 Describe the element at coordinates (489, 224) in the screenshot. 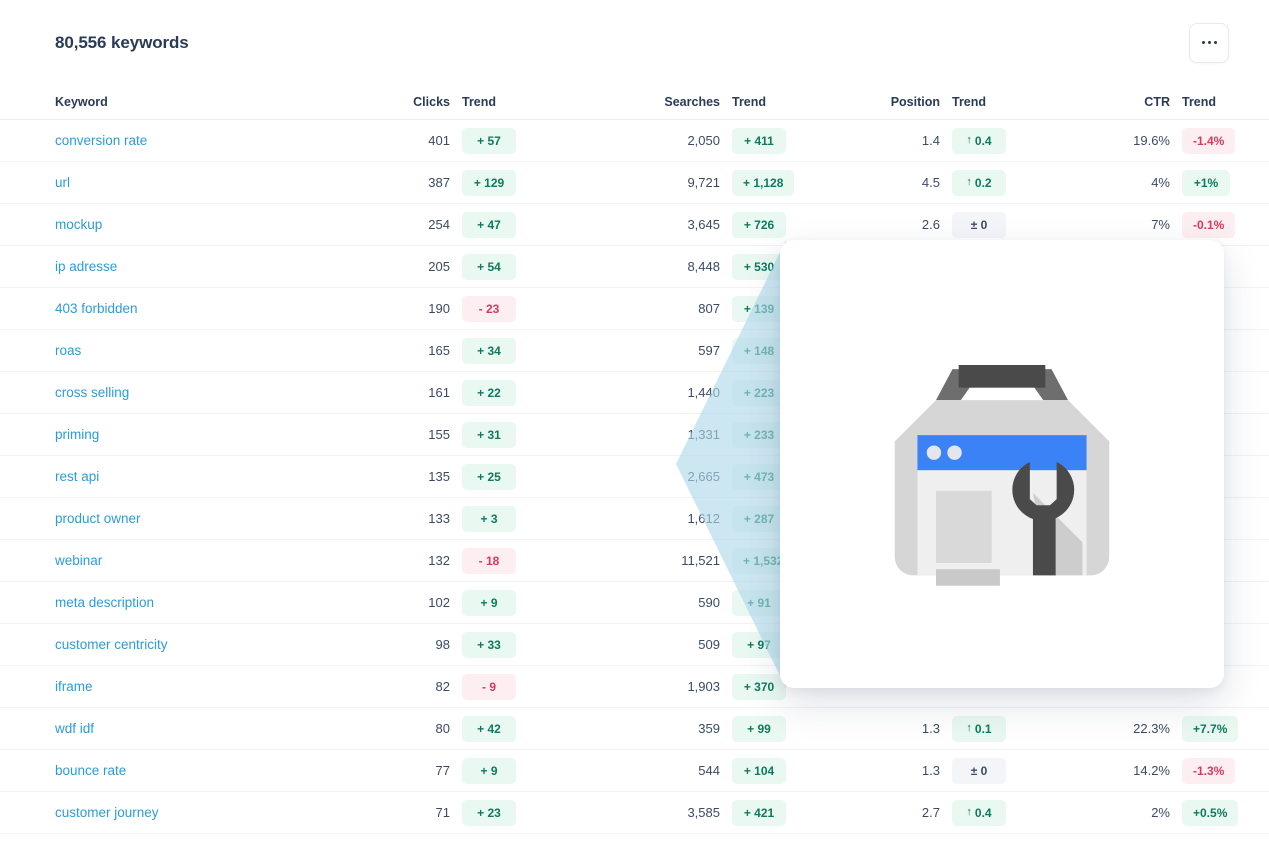

I see `clicks-trend-badge: + 47` at that location.